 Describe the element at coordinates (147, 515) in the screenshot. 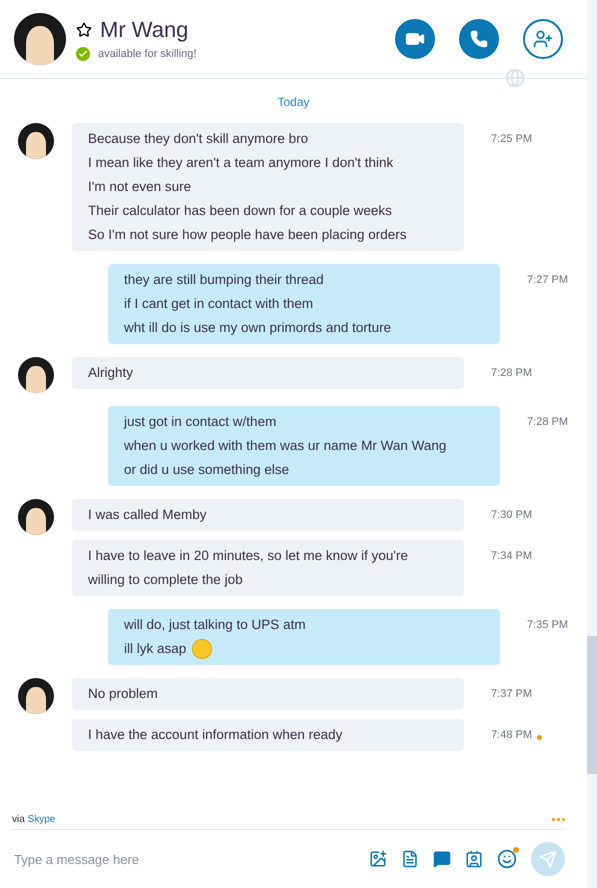

I see `message-text: I was called Memby` at that location.